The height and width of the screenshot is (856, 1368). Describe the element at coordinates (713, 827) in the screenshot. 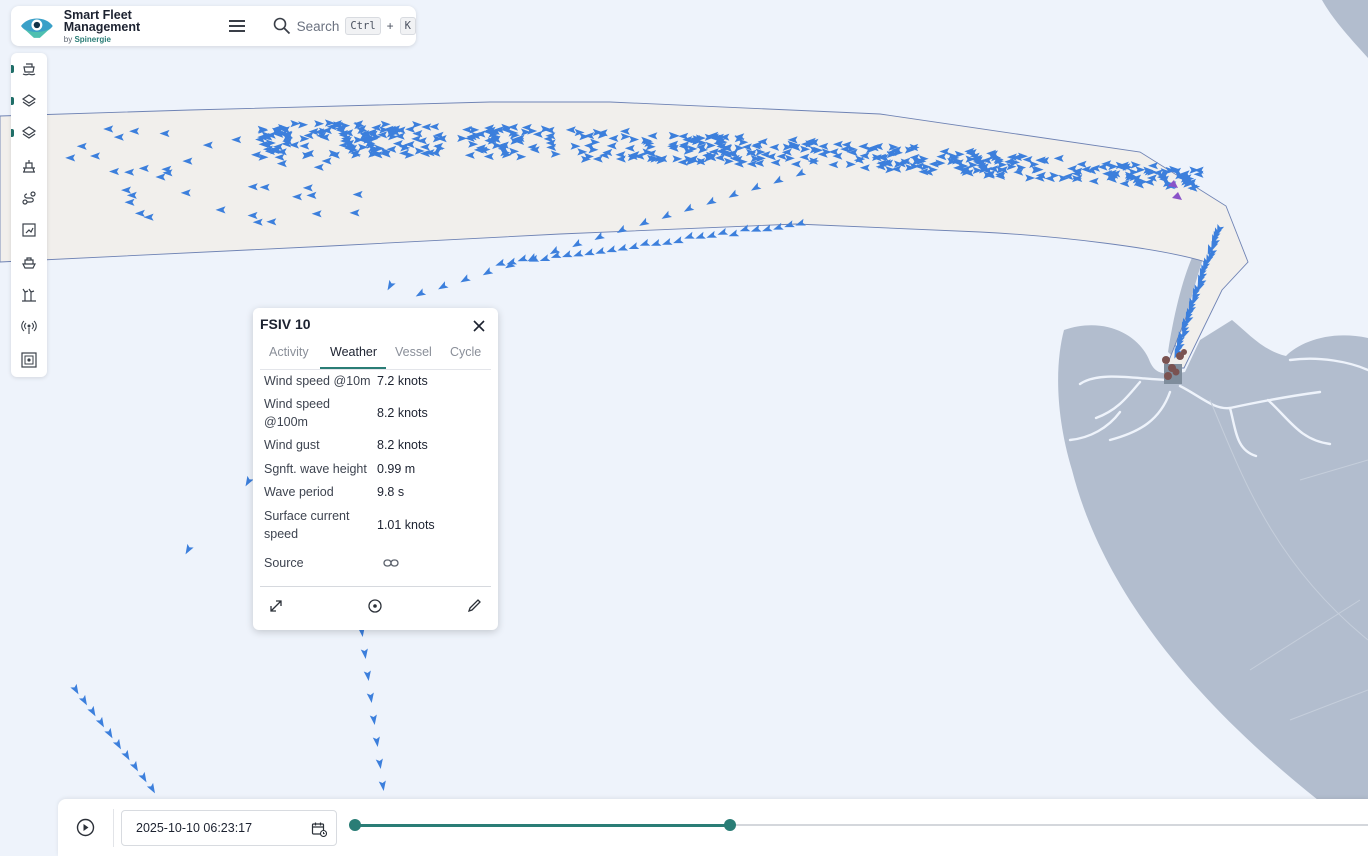

I see `timeline-bar: 2025-10-10 06:23:17` at that location.